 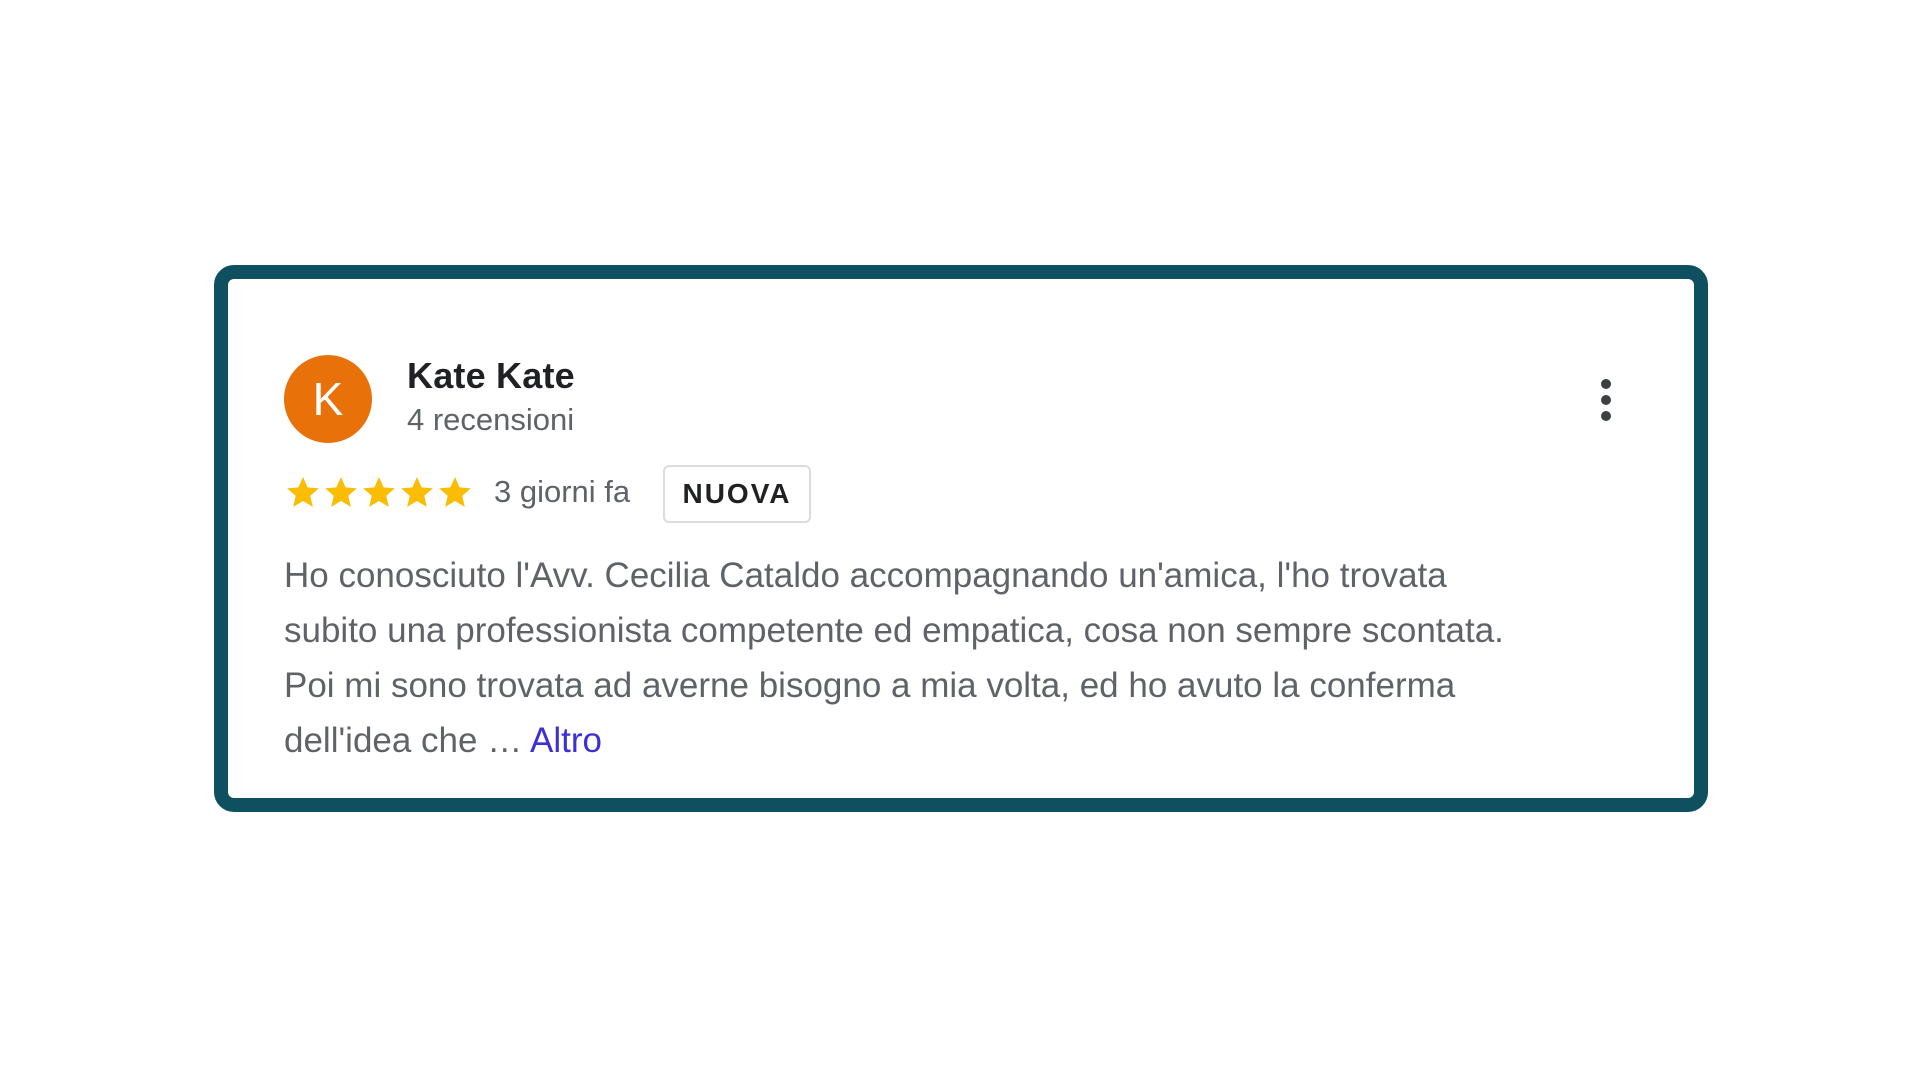 I want to click on avatar-letter: K, so click(x=328, y=399).